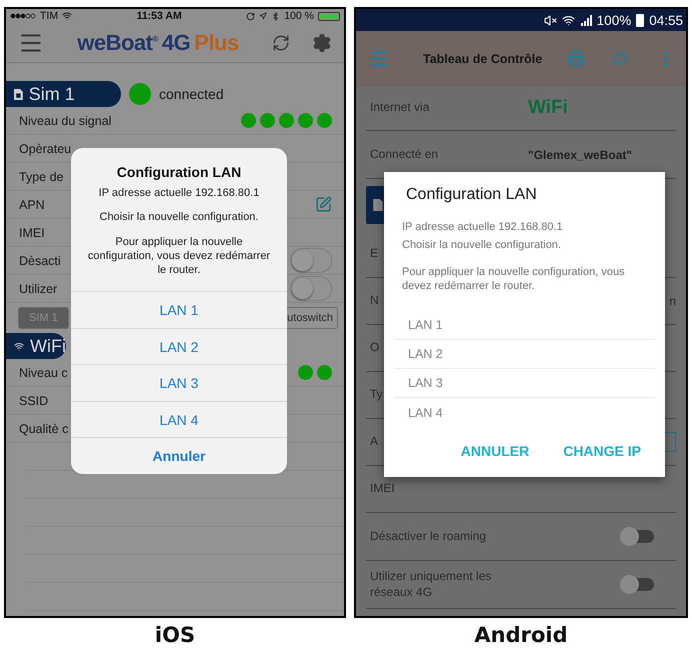  What do you see at coordinates (375, 348) in the screenshot?
I see `row-label: O` at bounding box center [375, 348].